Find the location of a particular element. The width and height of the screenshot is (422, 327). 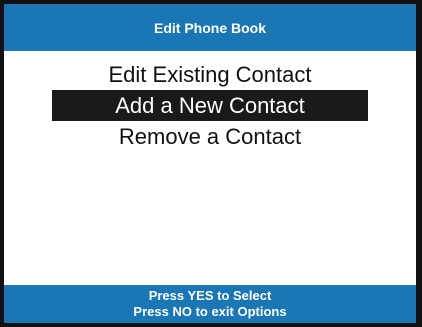

menu-item-add-new-contact: Add a New Contact is located at coordinates (210, 105).